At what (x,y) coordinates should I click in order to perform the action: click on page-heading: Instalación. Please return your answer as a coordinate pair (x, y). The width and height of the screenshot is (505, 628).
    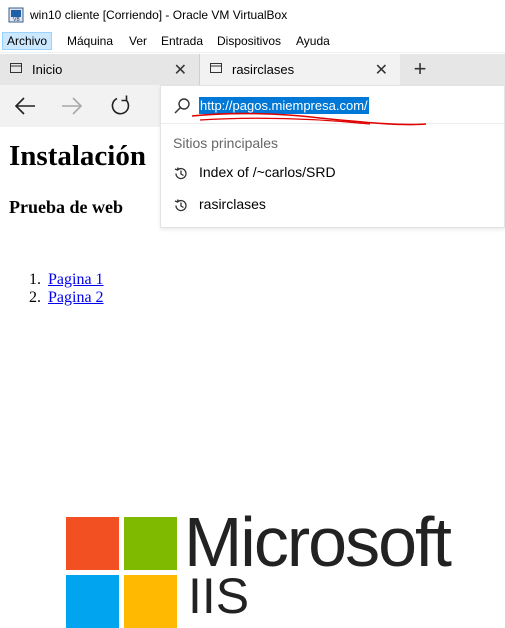
    Looking at the image, I should click on (77, 156).